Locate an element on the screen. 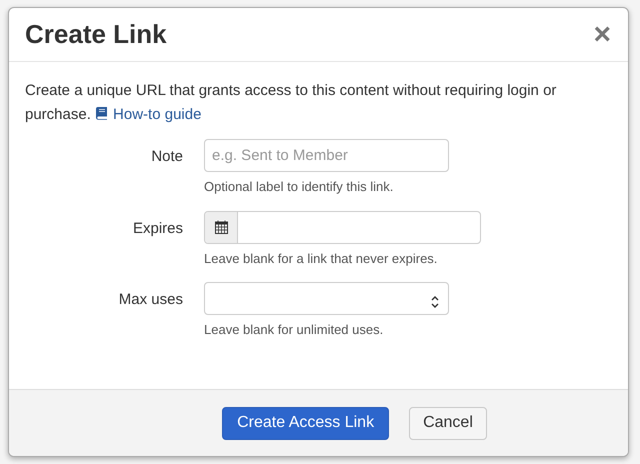  field-label: Max uses is located at coordinates (151, 300).